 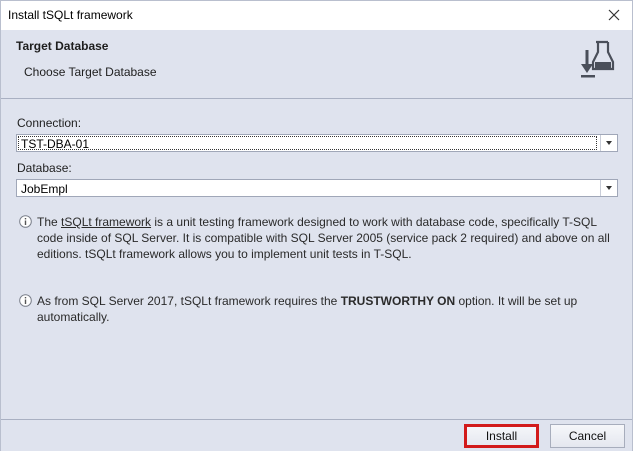 I want to click on connection-label: Connection:, so click(x=49, y=123).